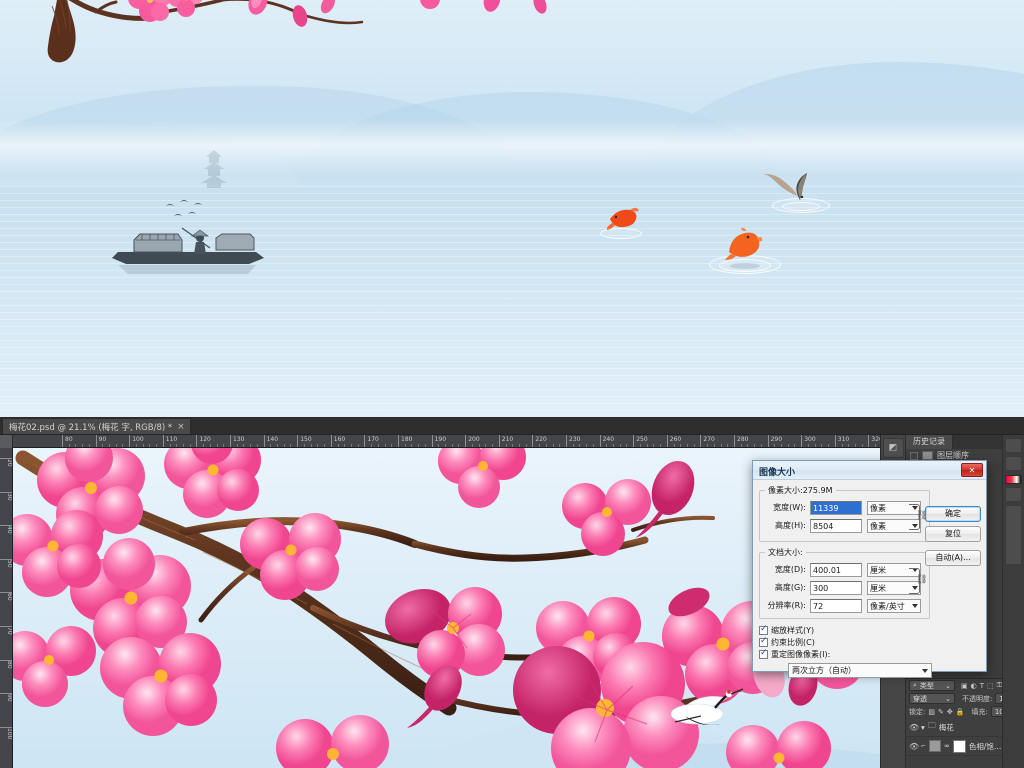  Describe the element at coordinates (6, 663) in the screenshot. I see `ruler-tick-vertical: 80` at that location.